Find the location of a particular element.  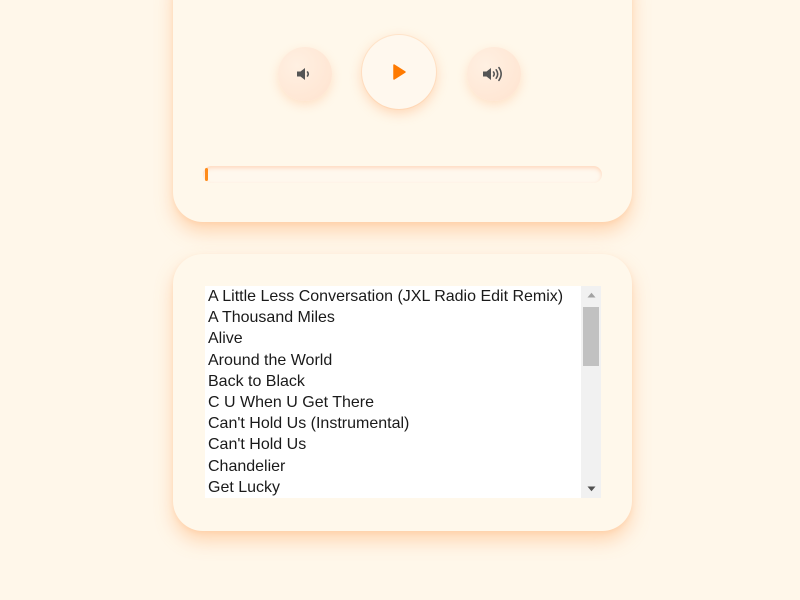

volume-up-button is located at coordinates (494, 74).